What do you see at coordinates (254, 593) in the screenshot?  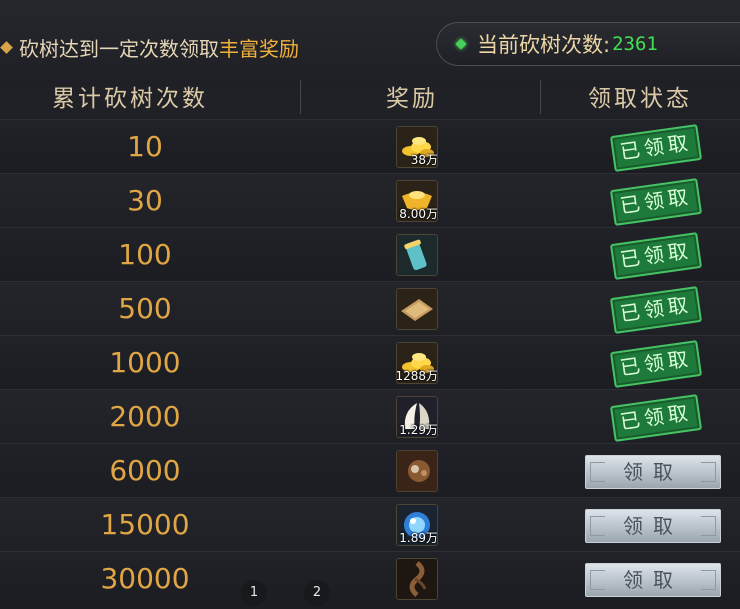 I see `page-indicator-1: 1` at bounding box center [254, 593].